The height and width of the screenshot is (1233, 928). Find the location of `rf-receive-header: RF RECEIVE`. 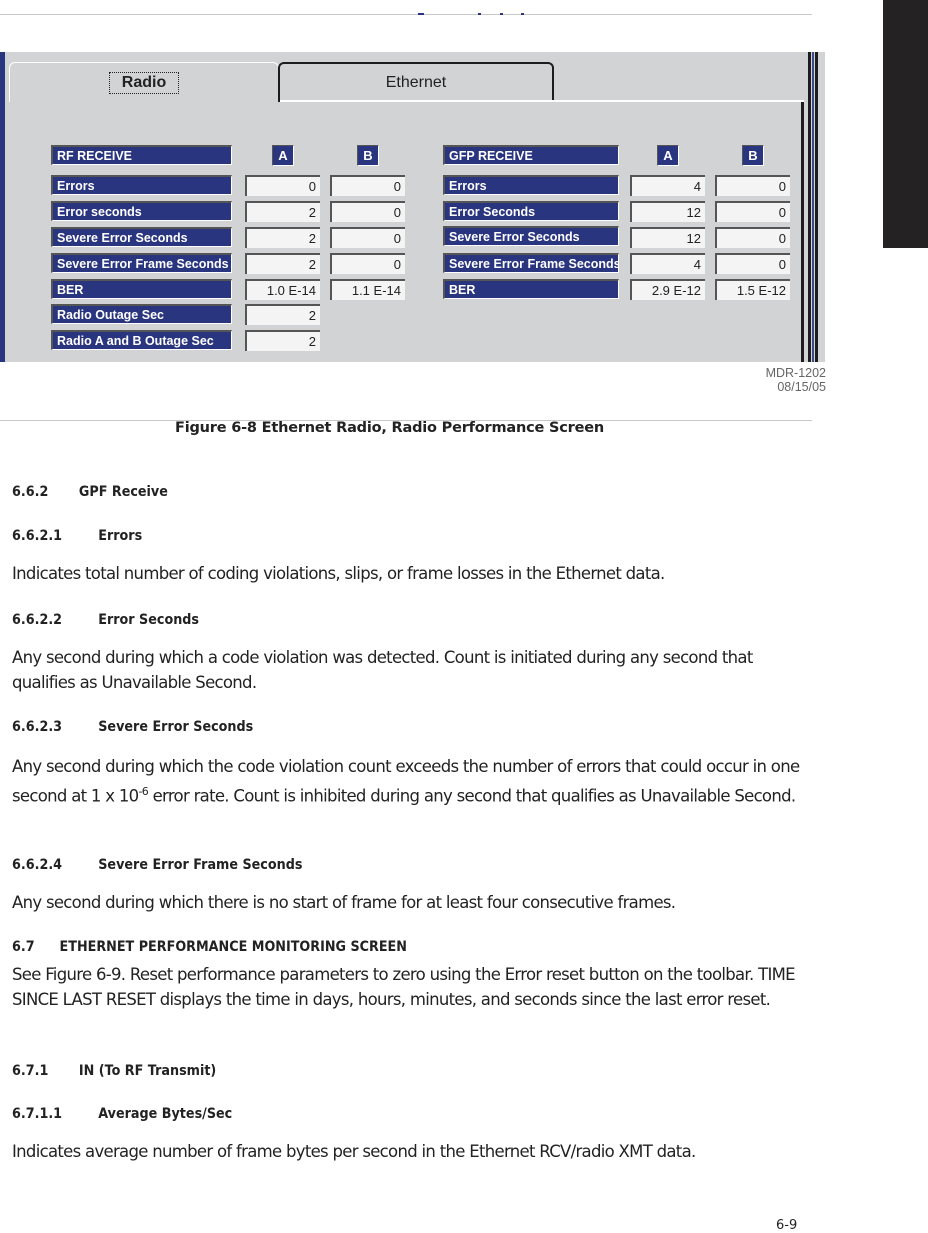

rf-receive-header: RF RECEIVE is located at coordinates (141, 155).